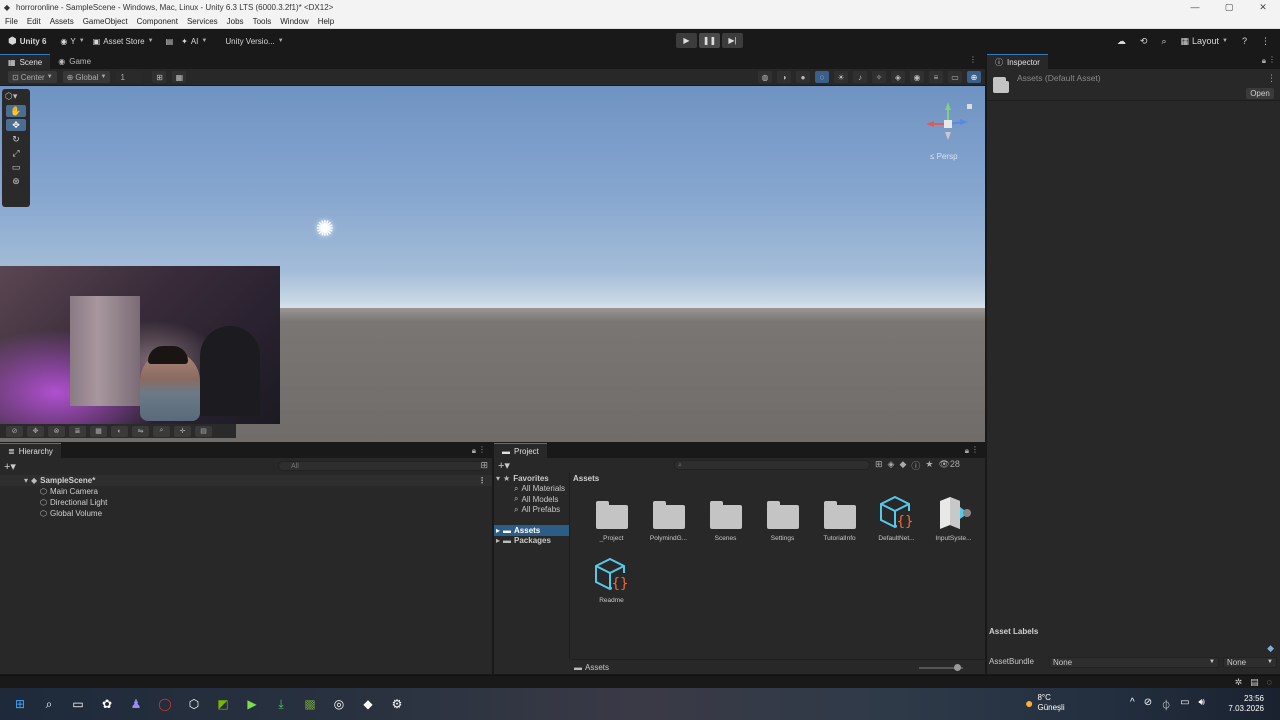 This screenshot has height=720, width=1280. I want to click on opera-icon: ◯, so click(165, 704).